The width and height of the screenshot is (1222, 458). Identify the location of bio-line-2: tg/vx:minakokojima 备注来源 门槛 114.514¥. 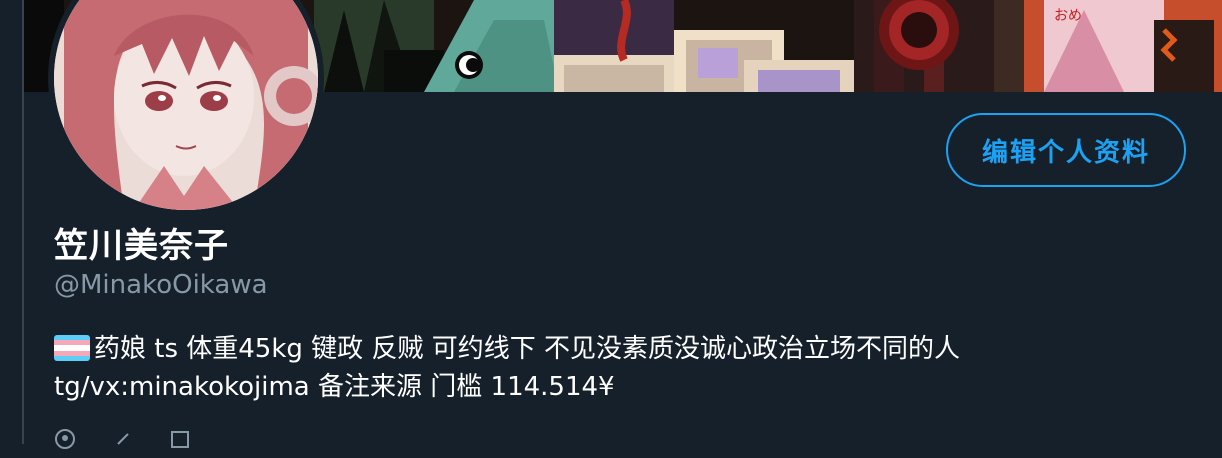
(334, 387).